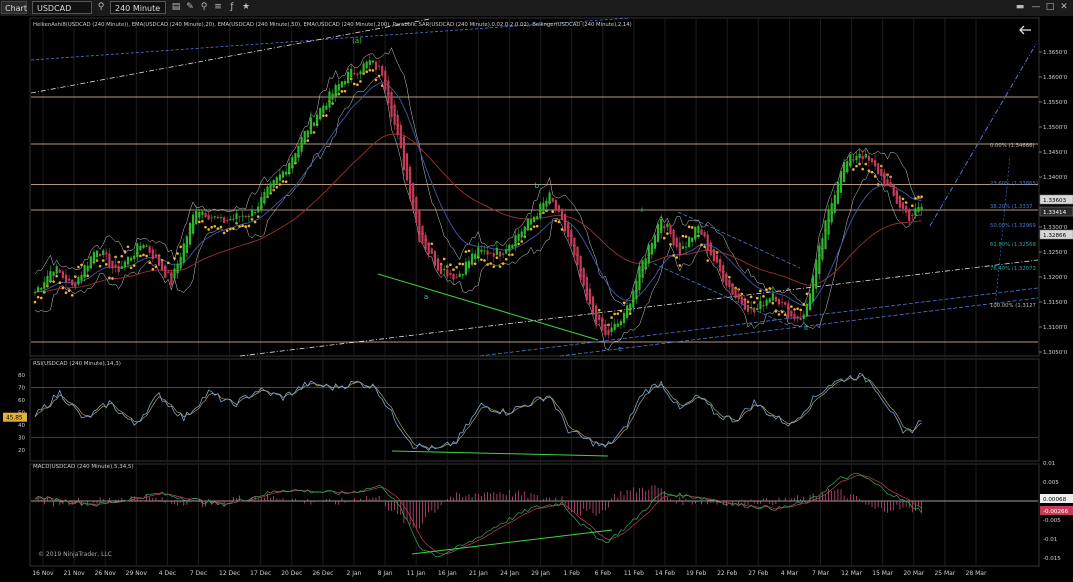 This screenshot has width=1073, height=582. Describe the element at coordinates (1064, 7) in the screenshot. I see `close-icon: ✕` at that location.